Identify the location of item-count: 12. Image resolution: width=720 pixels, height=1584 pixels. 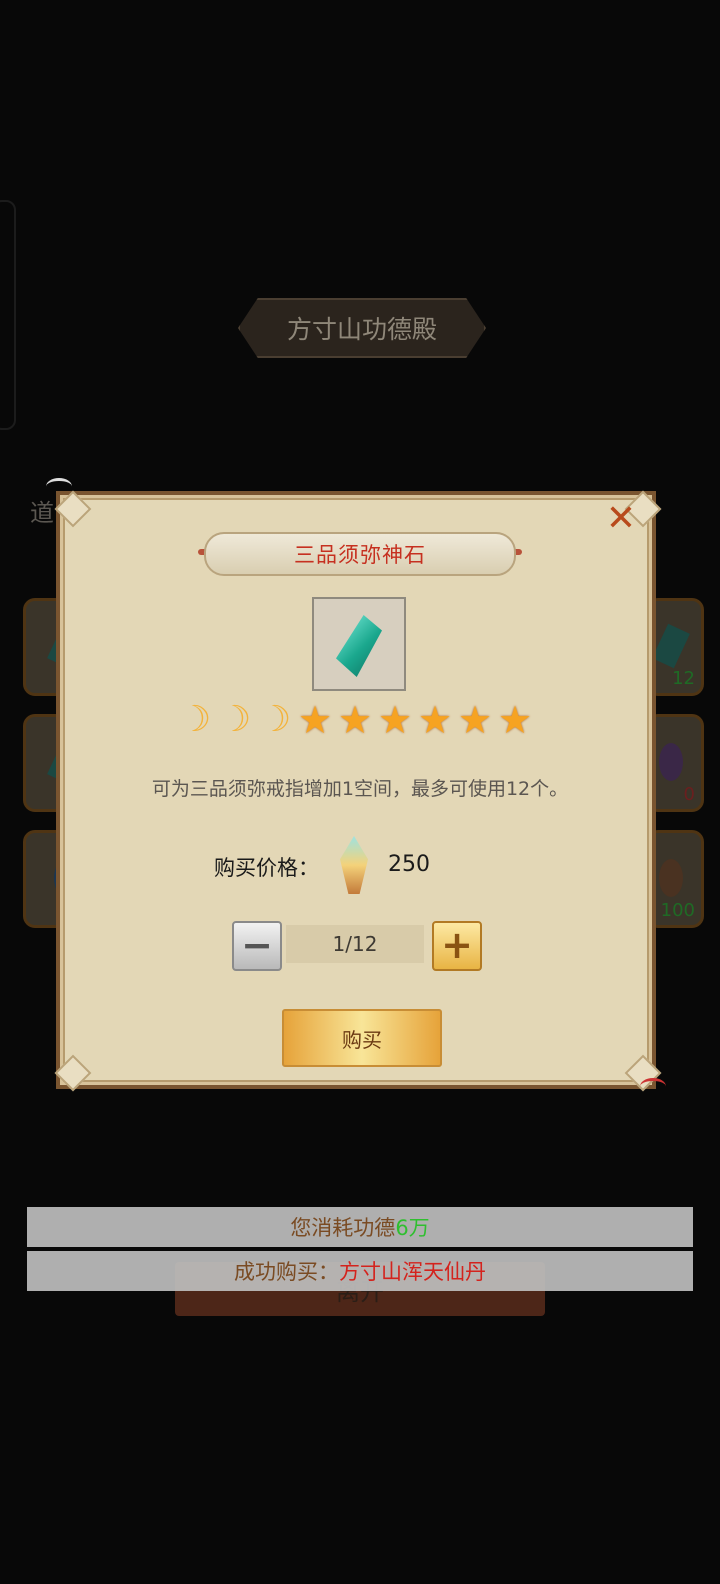
(683, 678).